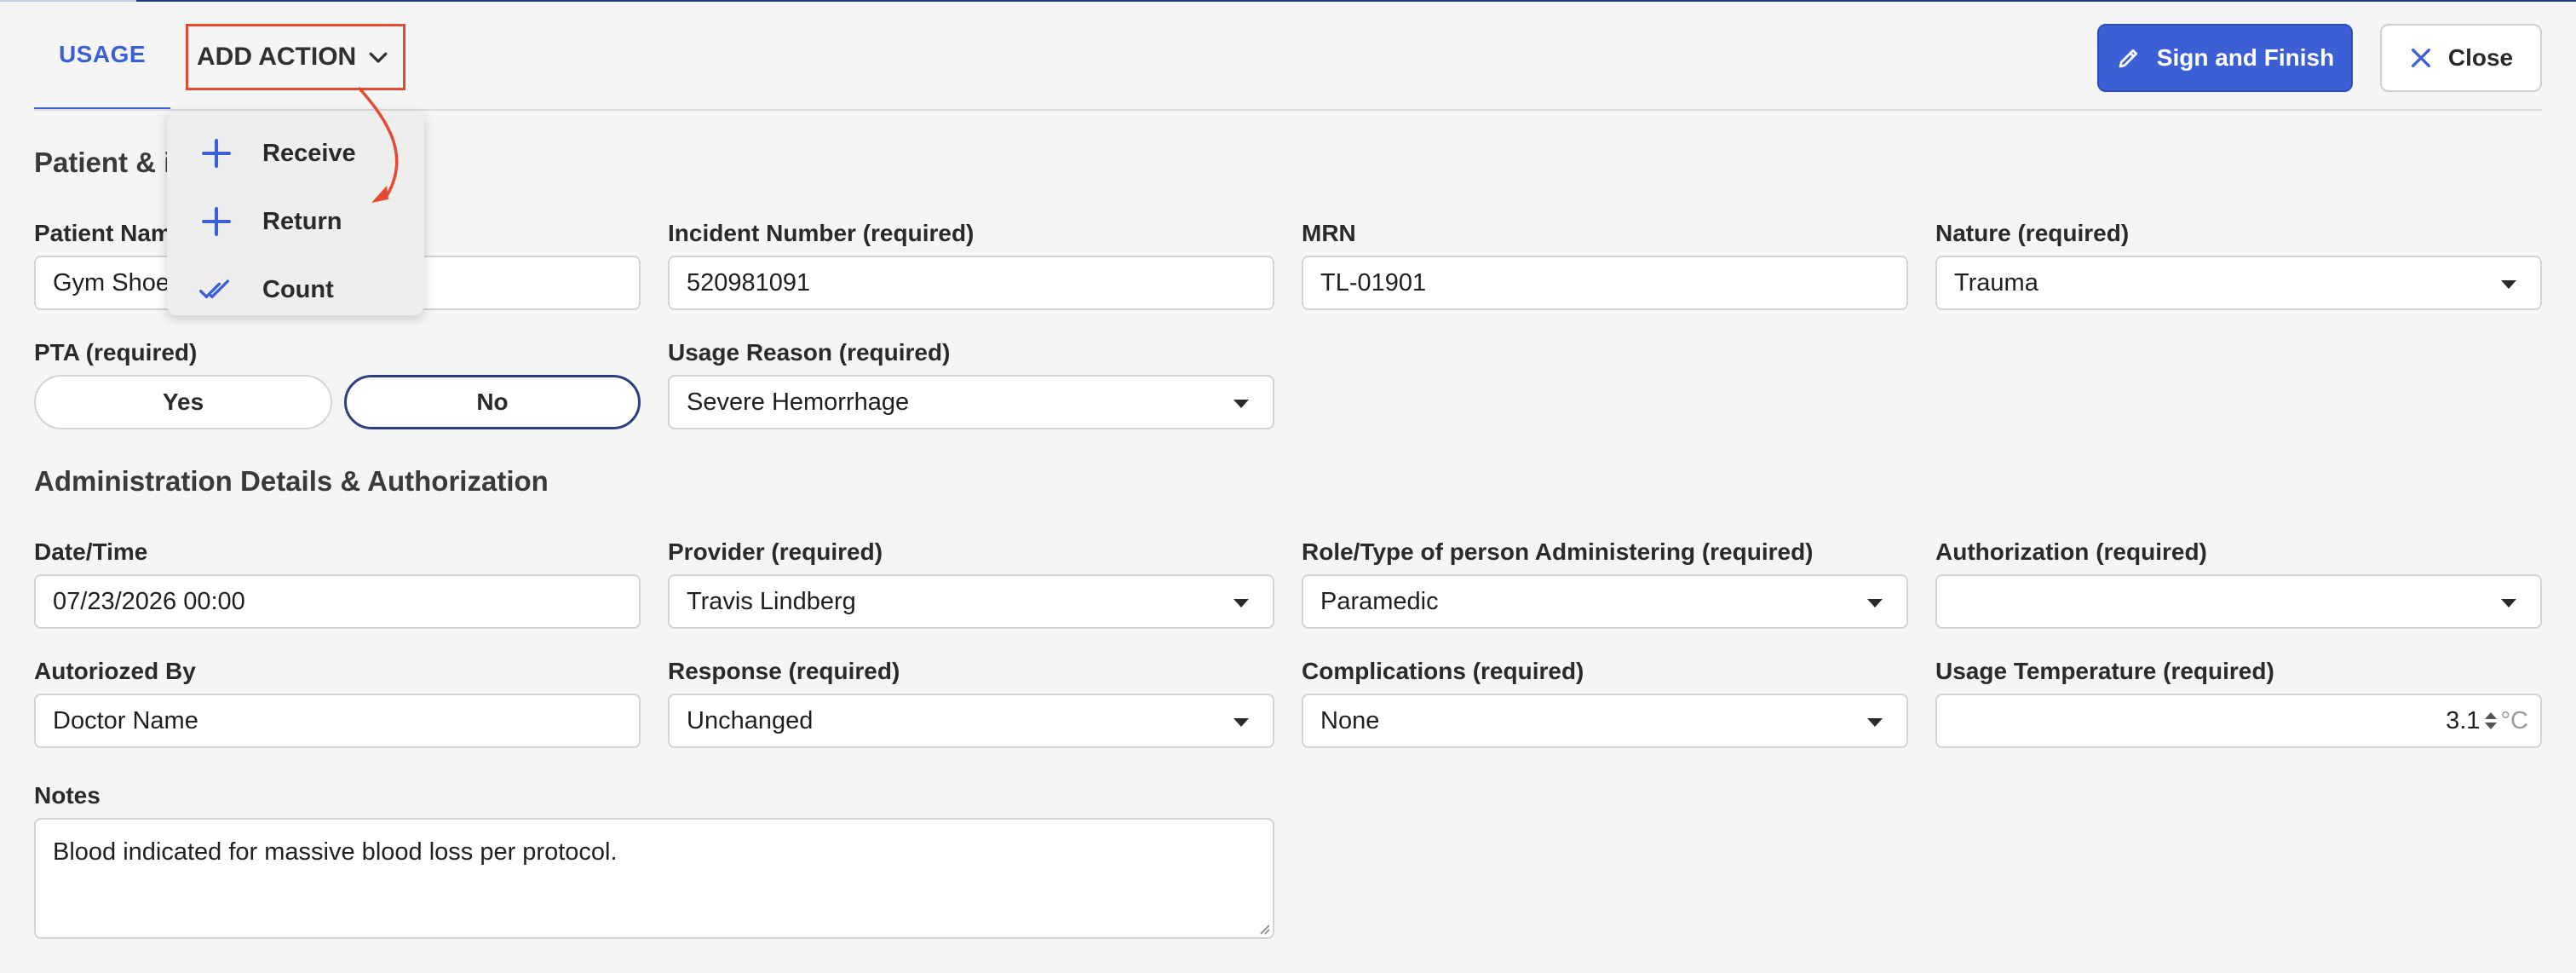 This screenshot has height=973, width=2576. What do you see at coordinates (2033, 233) in the screenshot?
I see `nature-label: Nature (required)` at bounding box center [2033, 233].